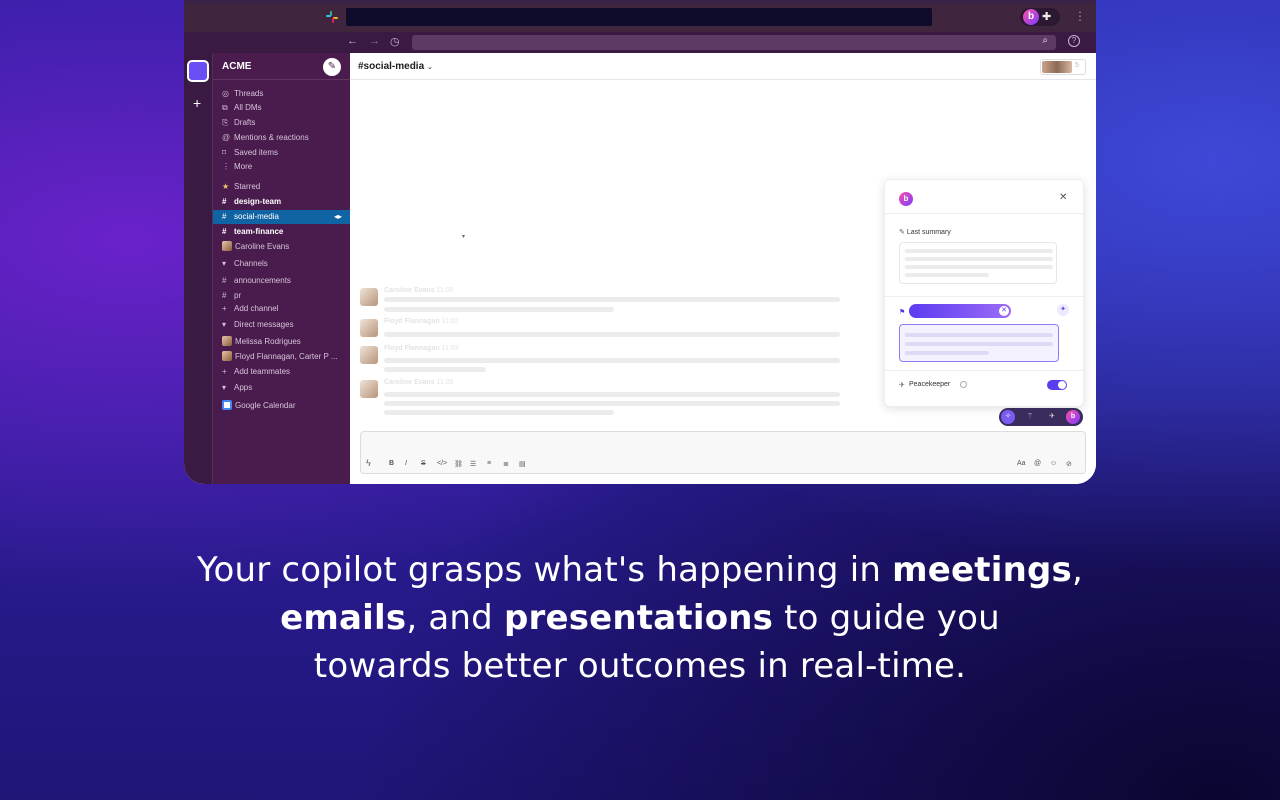 The width and height of the screenshot is (1280, 800). I want to click on code-icon: </>, so click(442, 463).